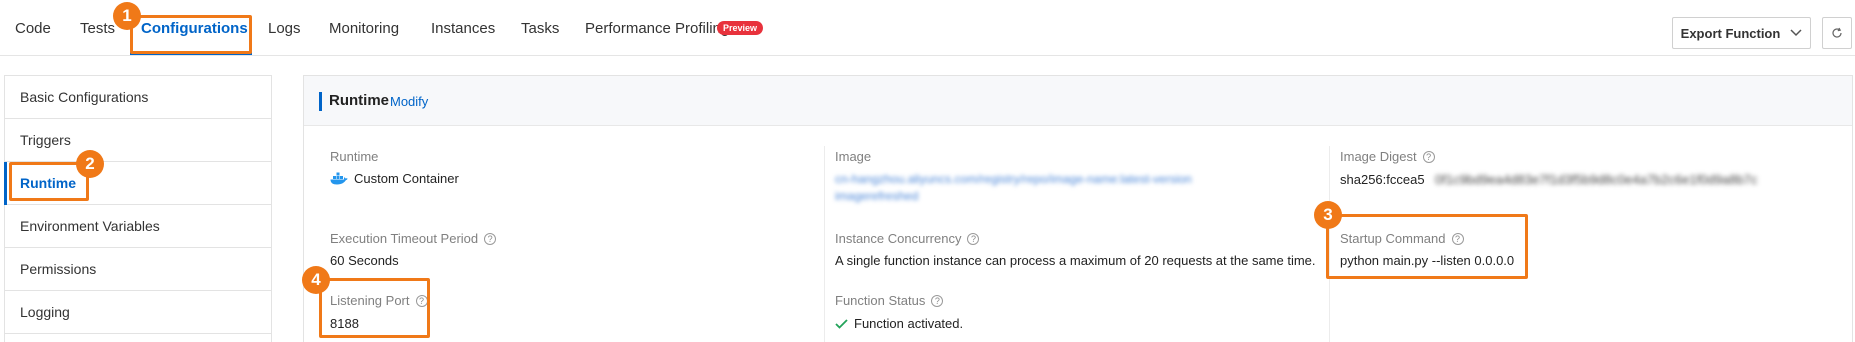 The height and width of the screenshot is (342, 1855). What do you see at coordinates (1078, 101) in the screenshot?
I see `panel-header: Runtime Modify` at bounding box center [1078, 101].